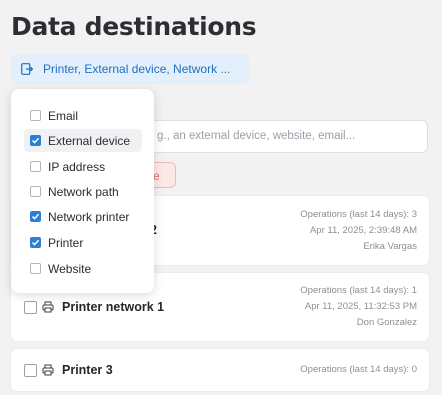 The width and height of the screenshot is (442, 395). What do you see at coordinates (77, 166) in the screenshot?
I see `option-label: IP address` at bounding box center [77, 166].